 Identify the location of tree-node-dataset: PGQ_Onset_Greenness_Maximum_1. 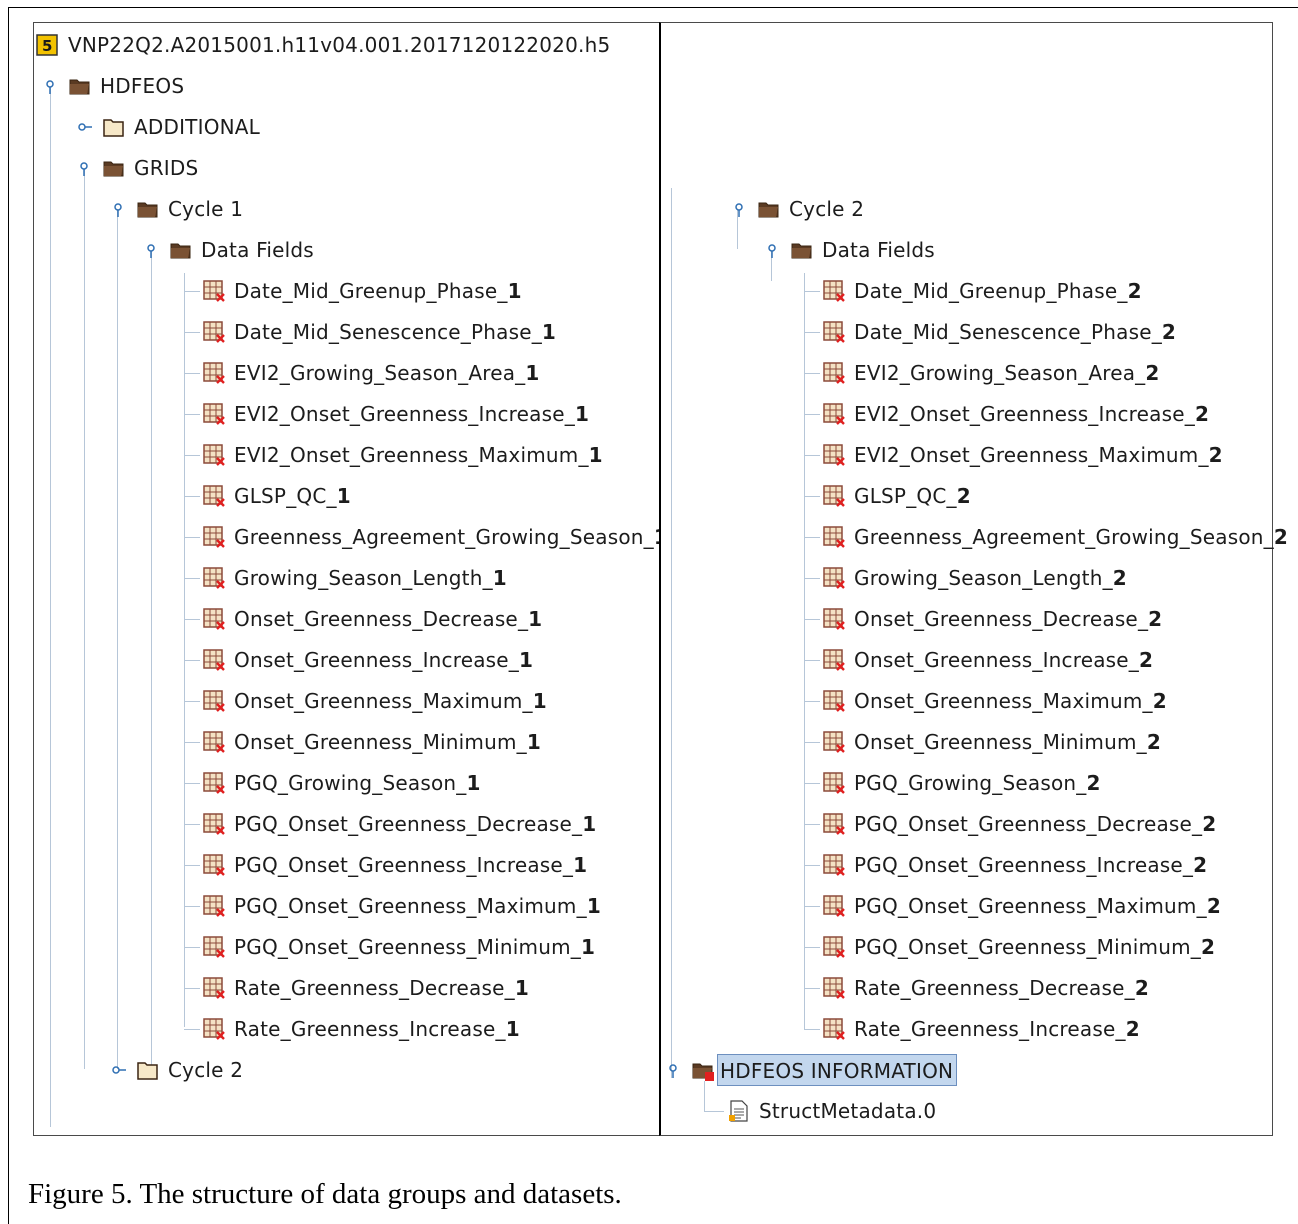
(401, 906).